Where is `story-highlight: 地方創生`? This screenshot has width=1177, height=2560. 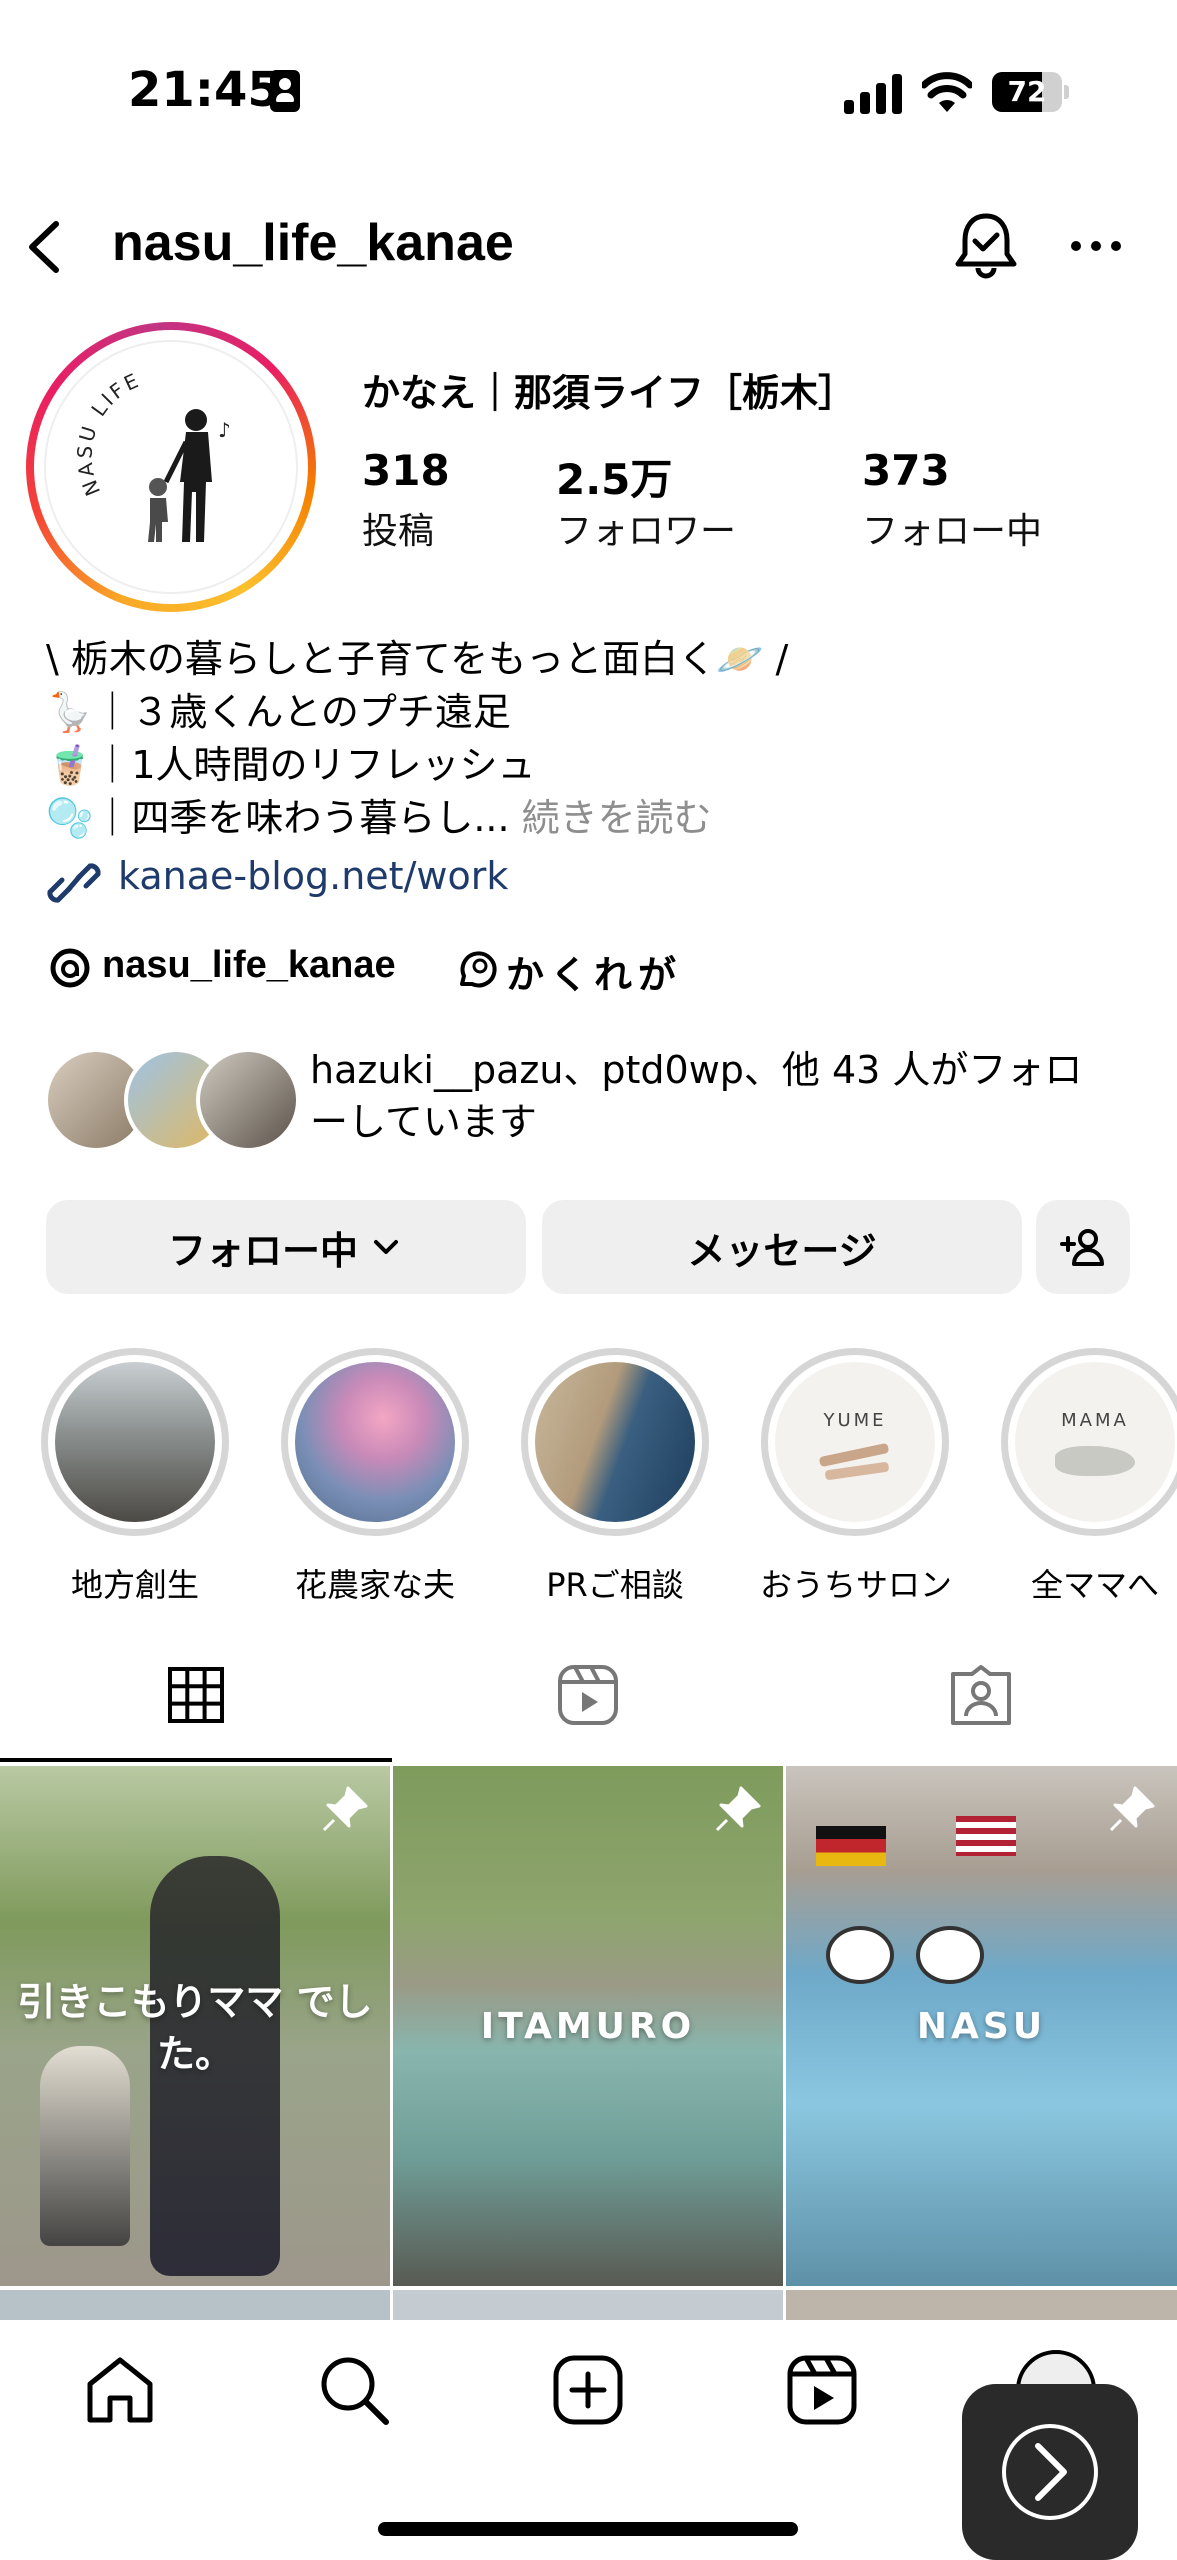
story-highlight: 地方創生 is located at coordinates (135, 1477).